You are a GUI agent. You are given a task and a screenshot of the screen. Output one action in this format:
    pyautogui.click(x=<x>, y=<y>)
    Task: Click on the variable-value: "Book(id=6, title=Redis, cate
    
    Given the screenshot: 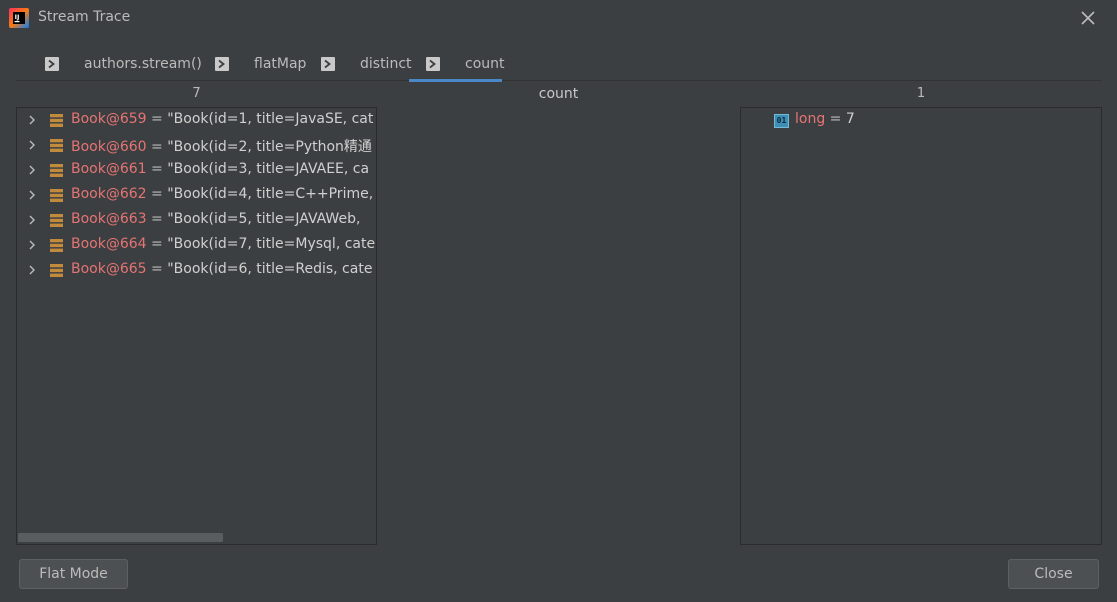 What is the action you would take?
    pyautogui.click(x=270, y=269)
    